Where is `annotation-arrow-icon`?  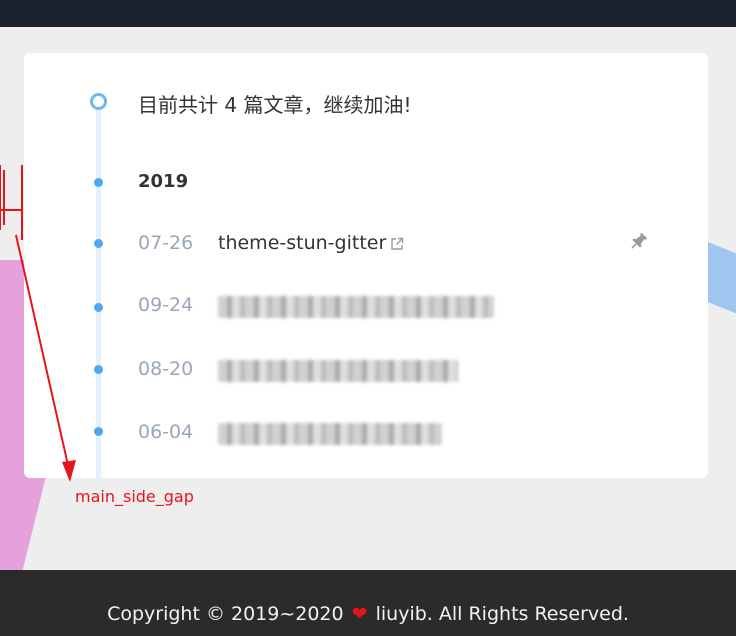
annotation-arrow-icon is located at coordinates (38, 323).